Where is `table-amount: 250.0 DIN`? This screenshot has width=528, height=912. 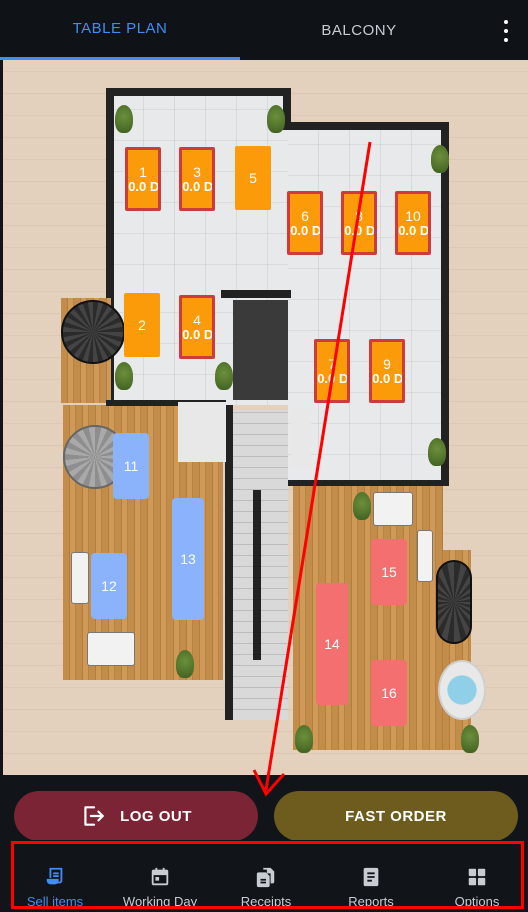 table-amount: 250.0 DIN is located at coordinates (360, 230).